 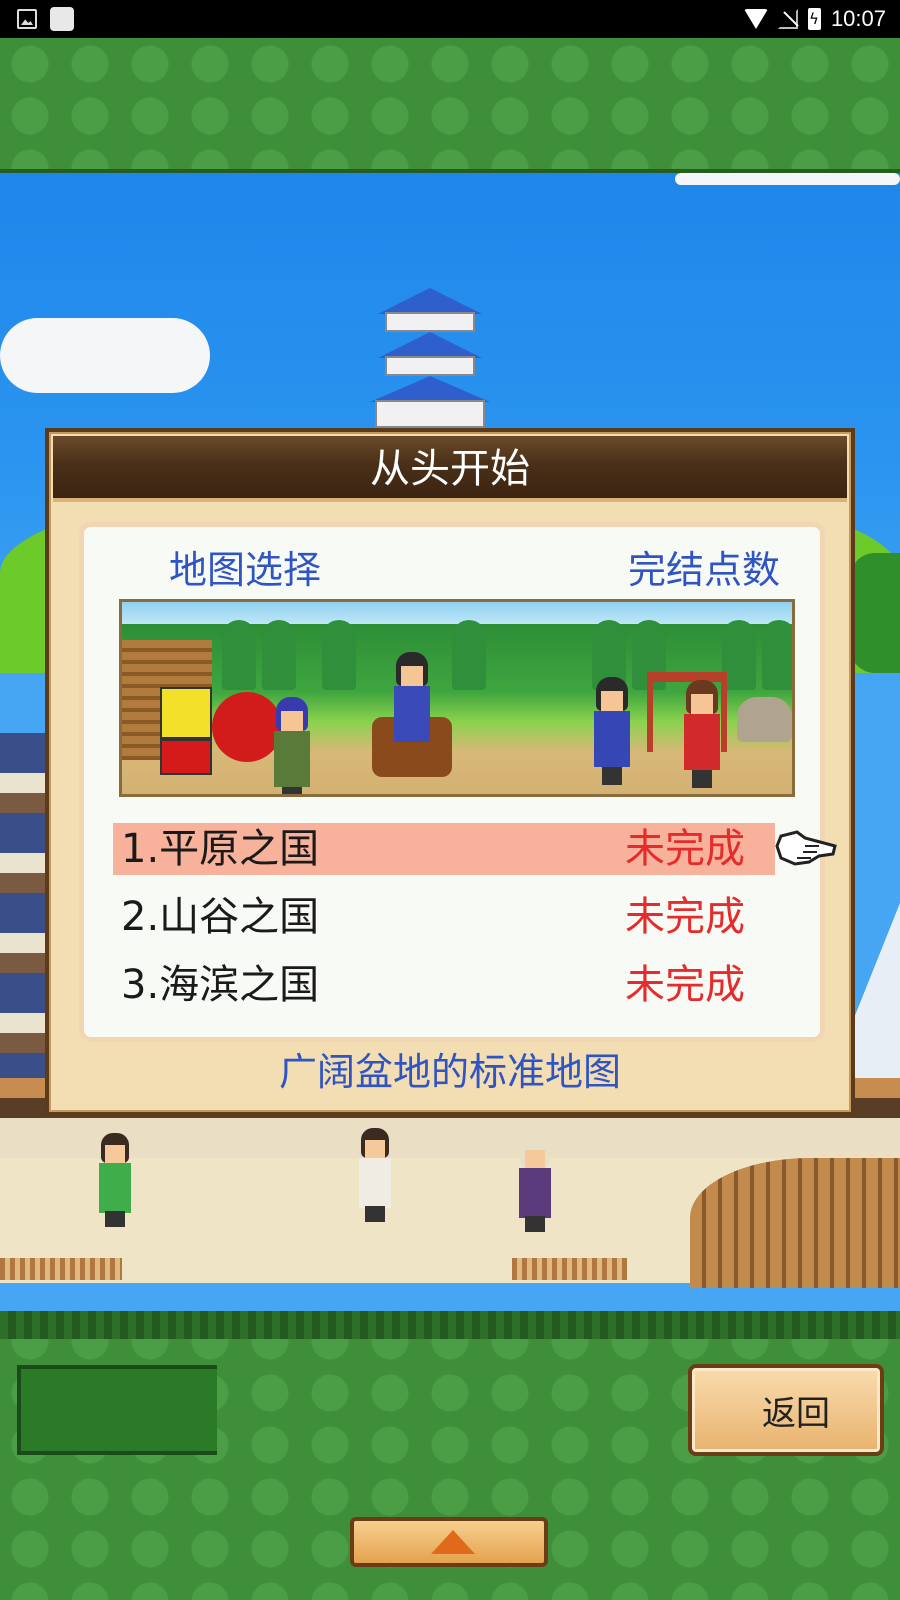 I want to click on map-preview-image, so click(x=457, y=698).